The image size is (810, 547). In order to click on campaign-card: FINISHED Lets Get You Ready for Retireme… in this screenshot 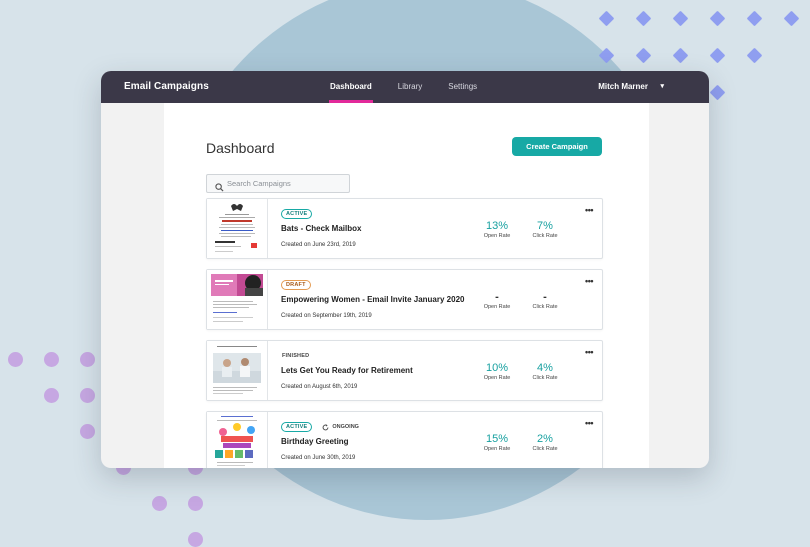, I will do `click(404, 370)`.